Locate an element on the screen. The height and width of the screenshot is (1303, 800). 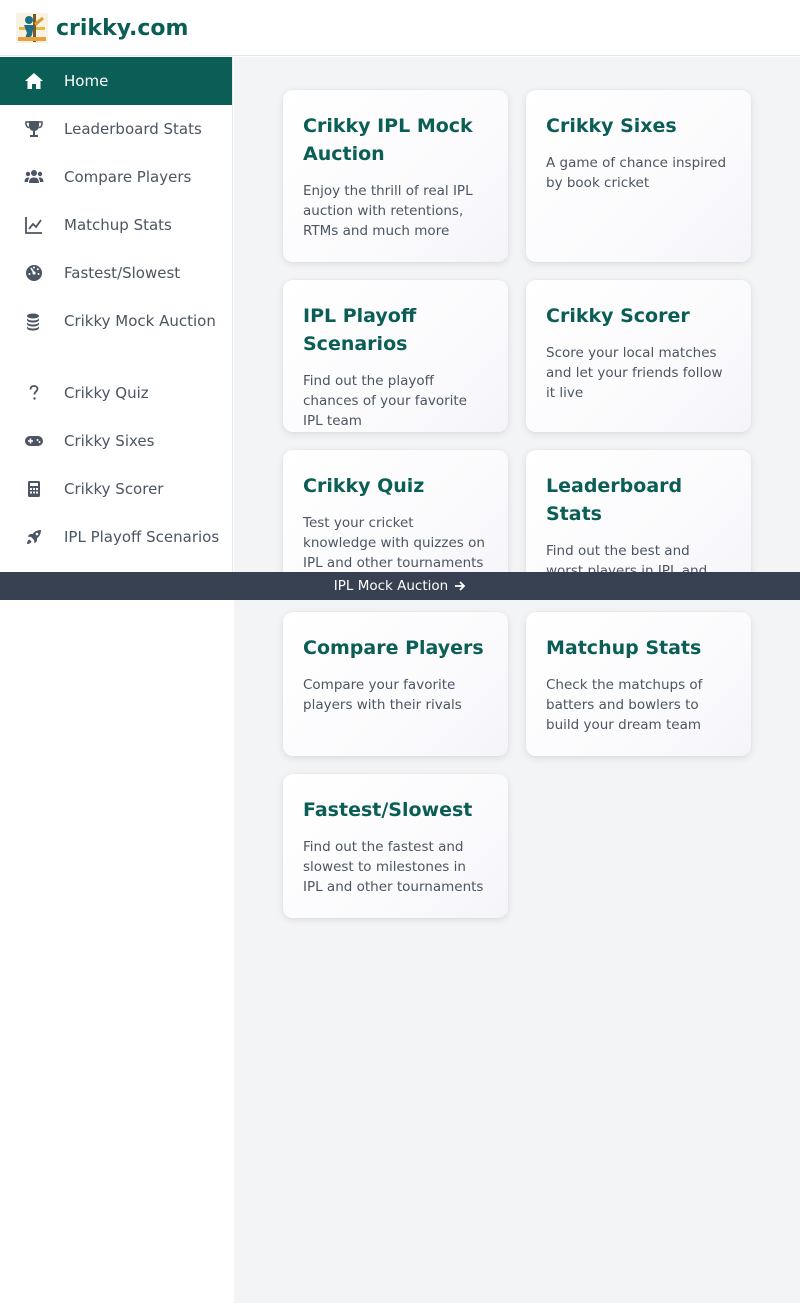
sidebar-item-home: Home is located at coordinates (116, 81).